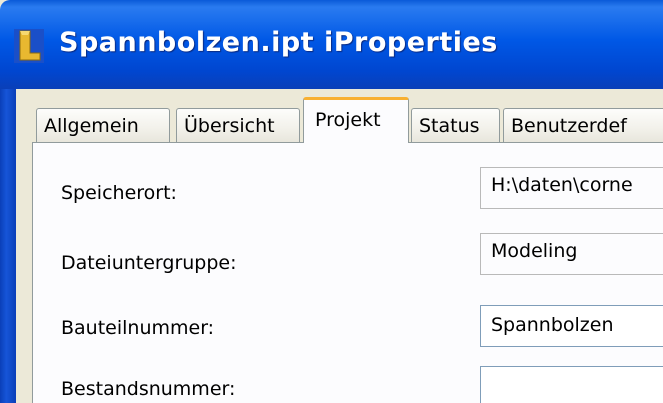 The image size is (663, 403). I want to click on speicherort-label: Speicherort:, so click(119, 193).